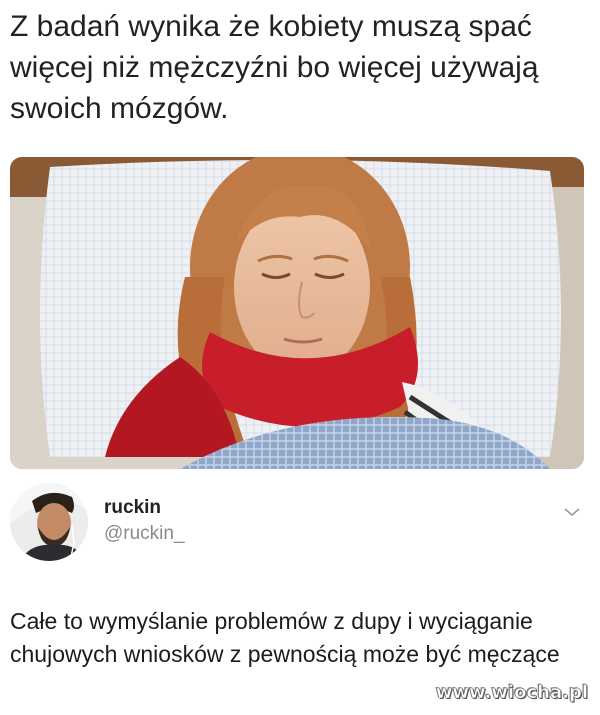  What do you see at coordinates (300, 524) in the screenshot?
I see `tweet-header: ruckin @ruckin_` at bounding box center [300, 524].